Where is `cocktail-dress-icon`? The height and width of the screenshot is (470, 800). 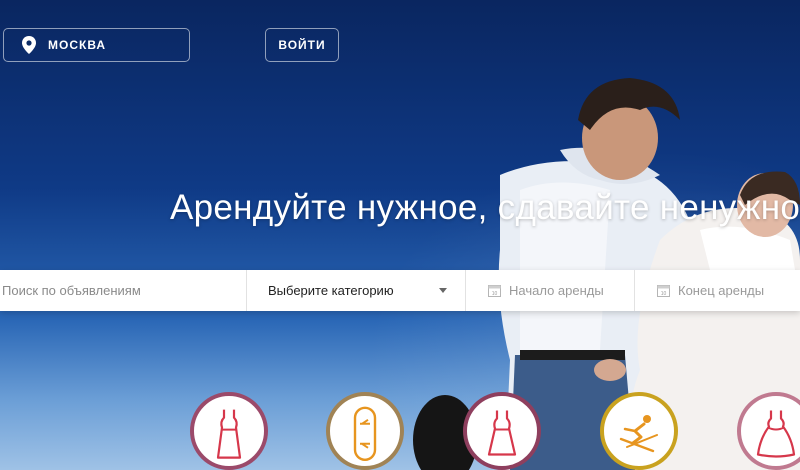 cocktail-dress-icon is located at coordinates (502, 433).